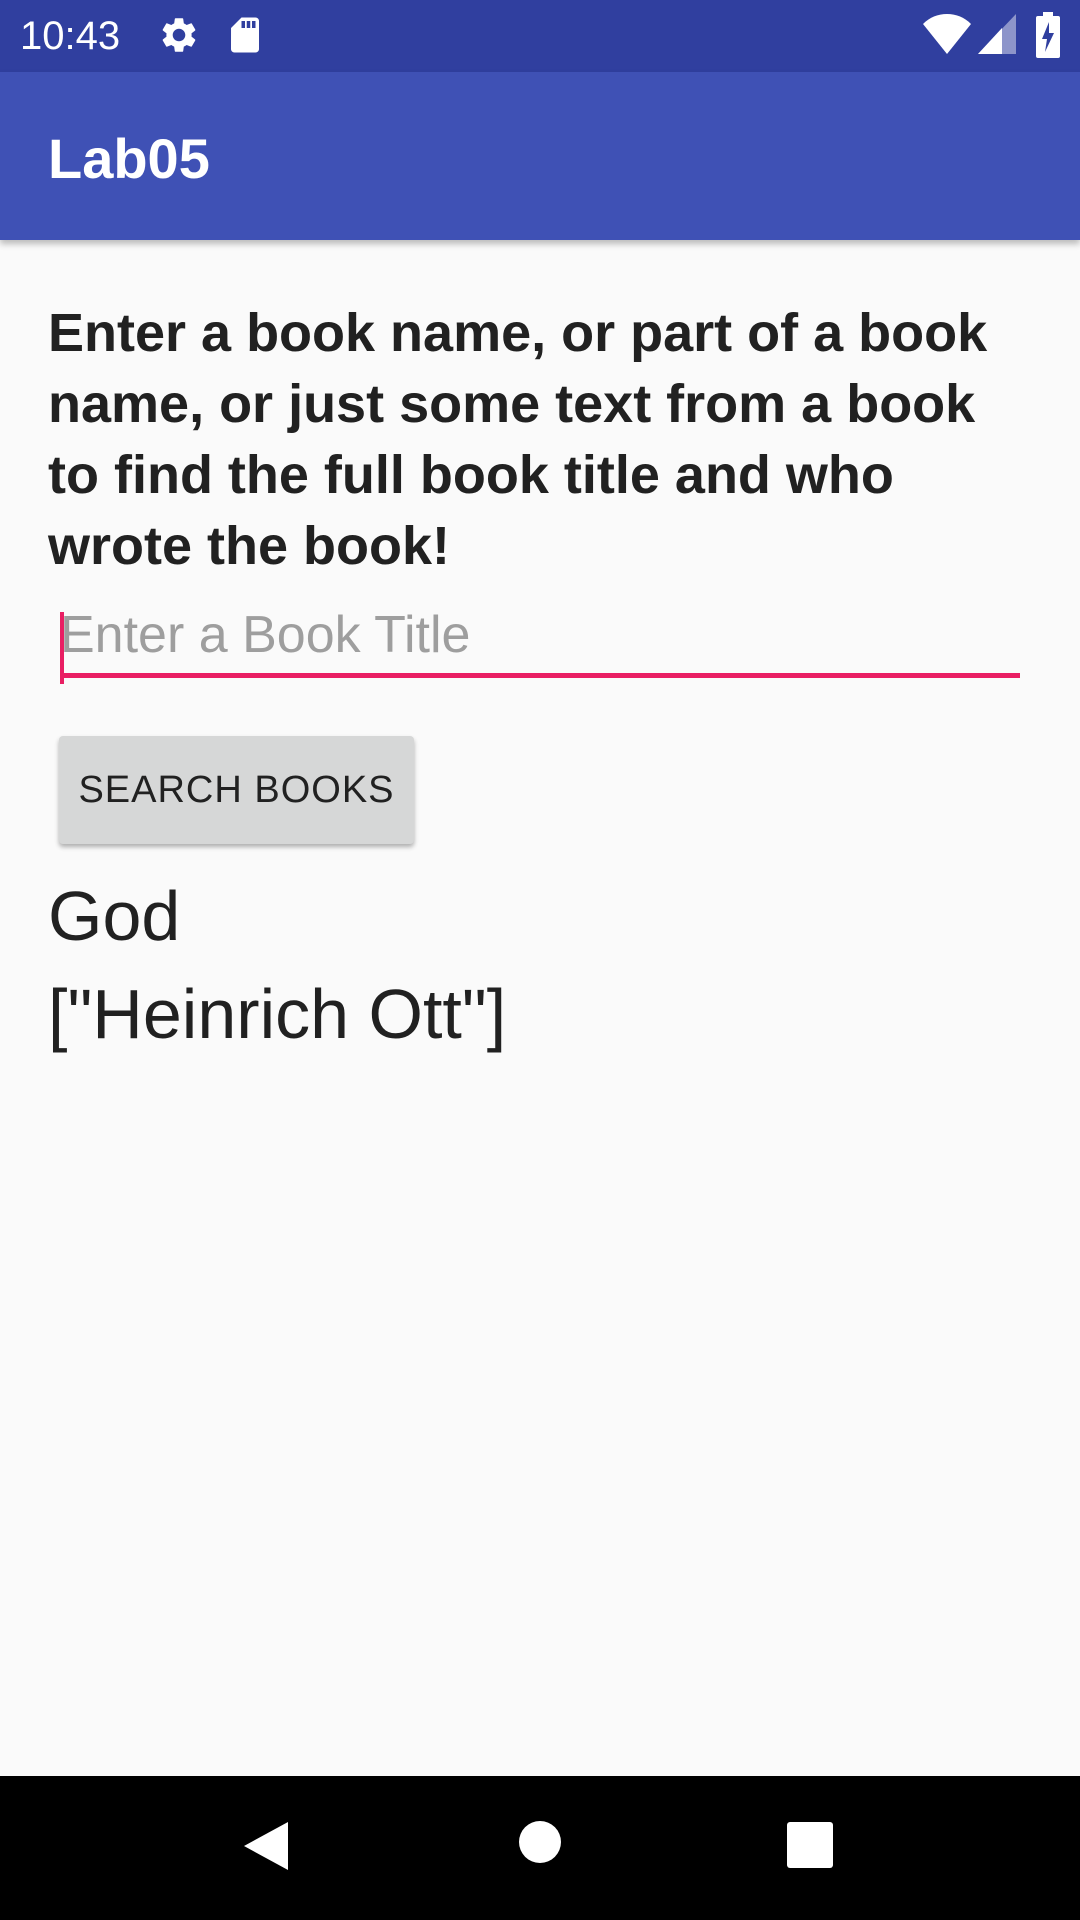  Describe the element at coordinates (277, 1014) in the screenshot. I see `result-book-authors: ["Heinrich Ott"]` at that location.